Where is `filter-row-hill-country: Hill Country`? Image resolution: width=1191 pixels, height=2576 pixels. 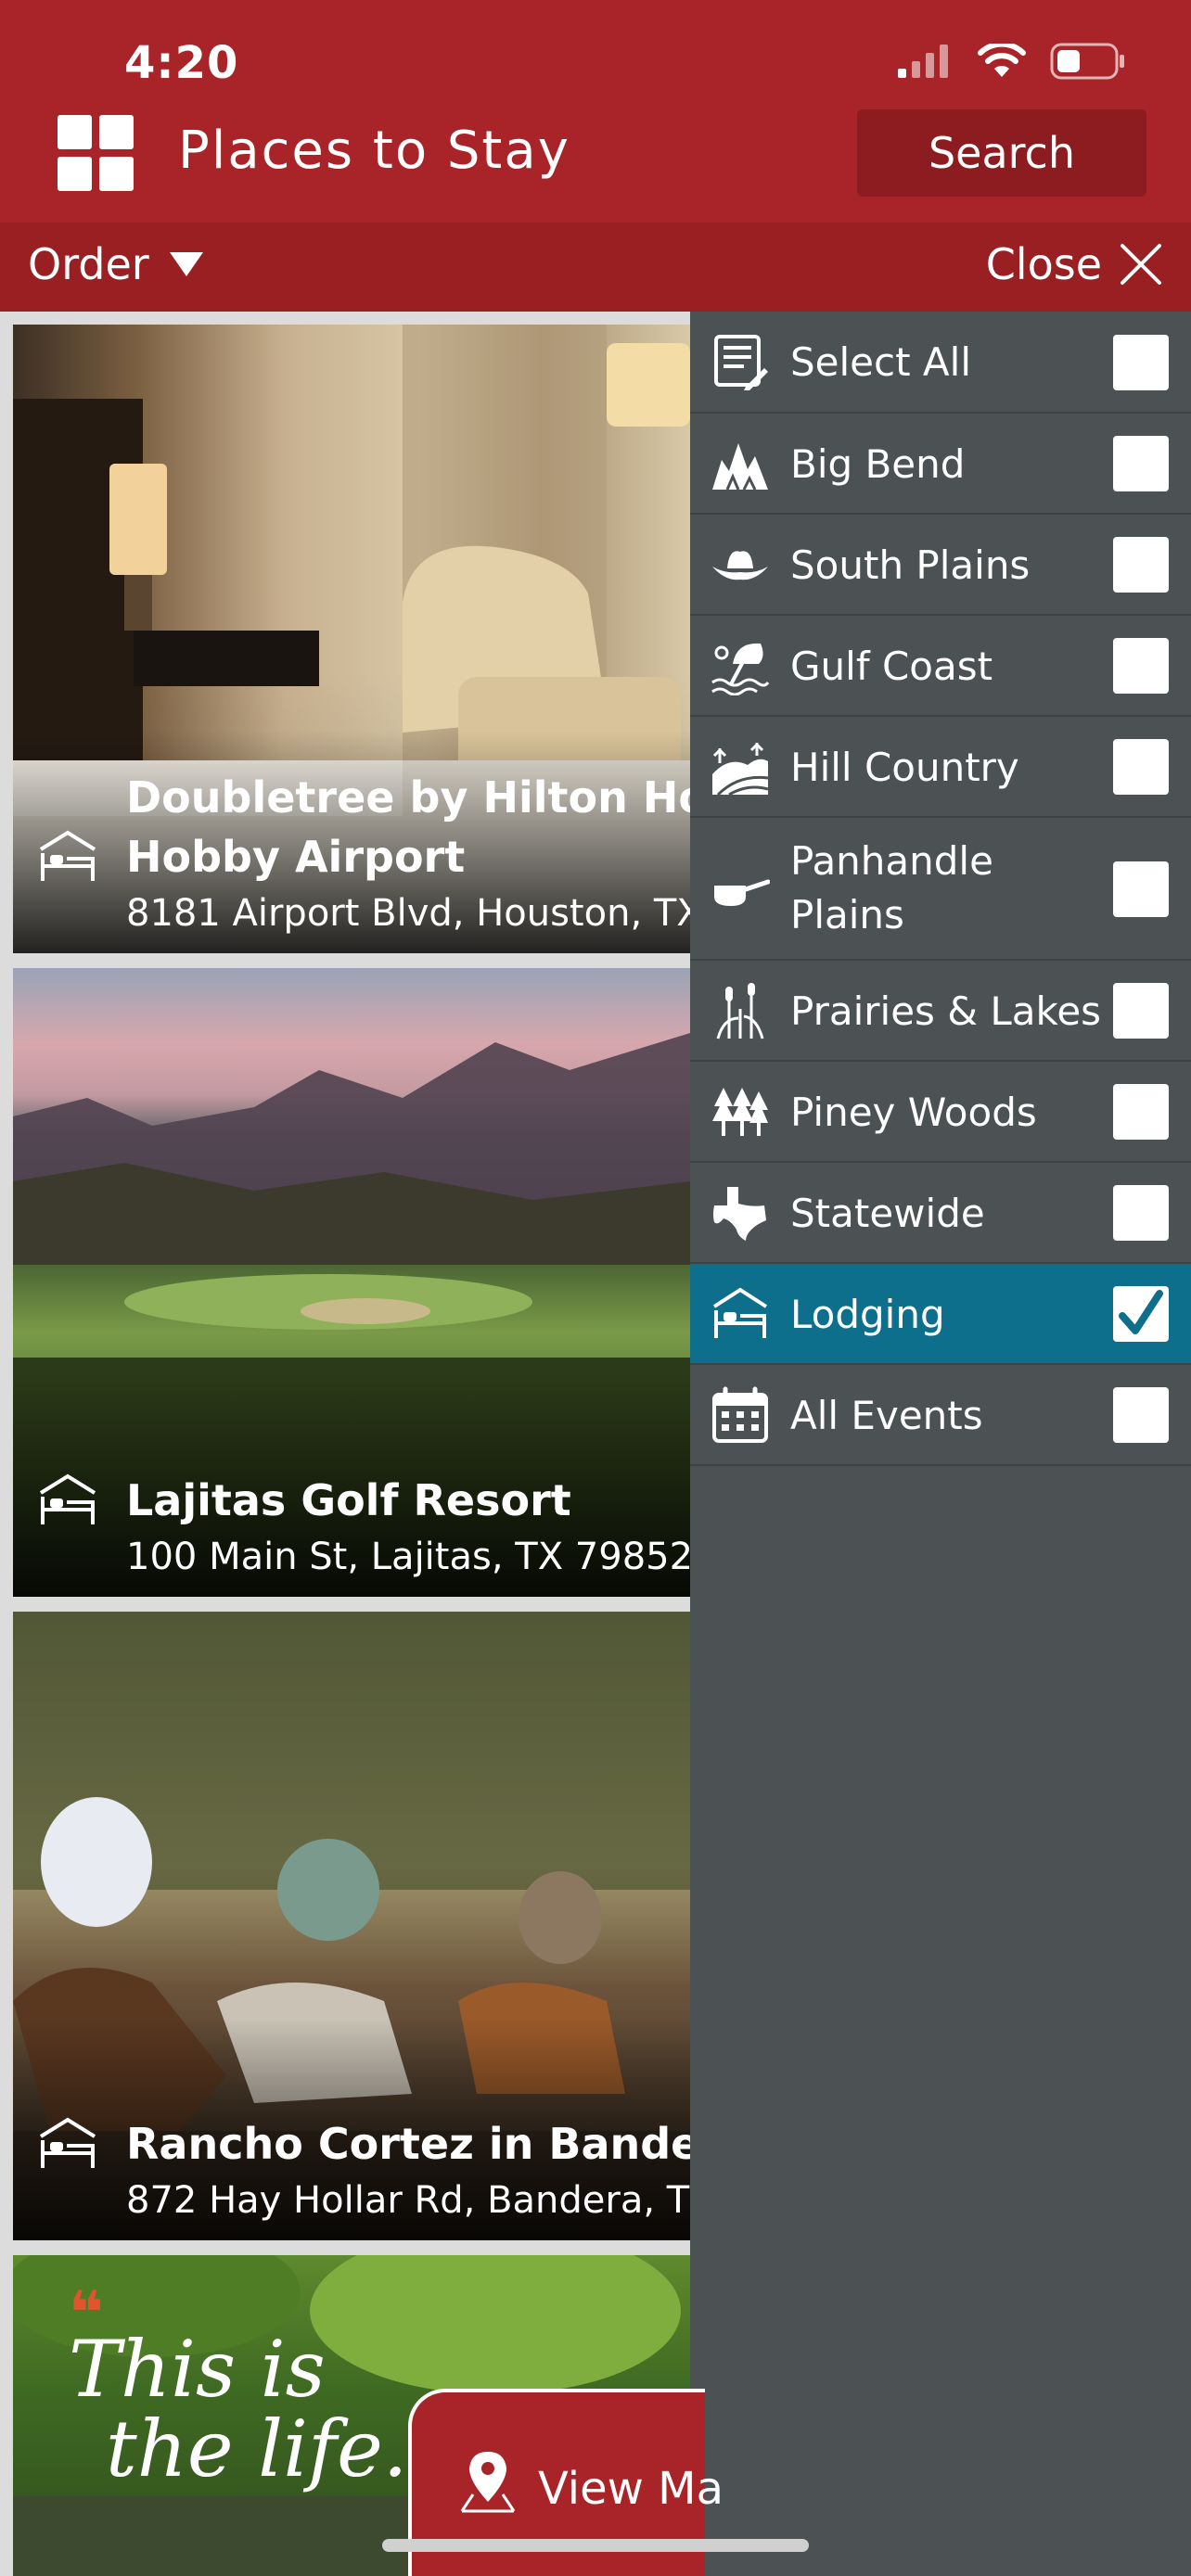
filter-row-hill-country: Hill Country is located at coordinates (940, 767).